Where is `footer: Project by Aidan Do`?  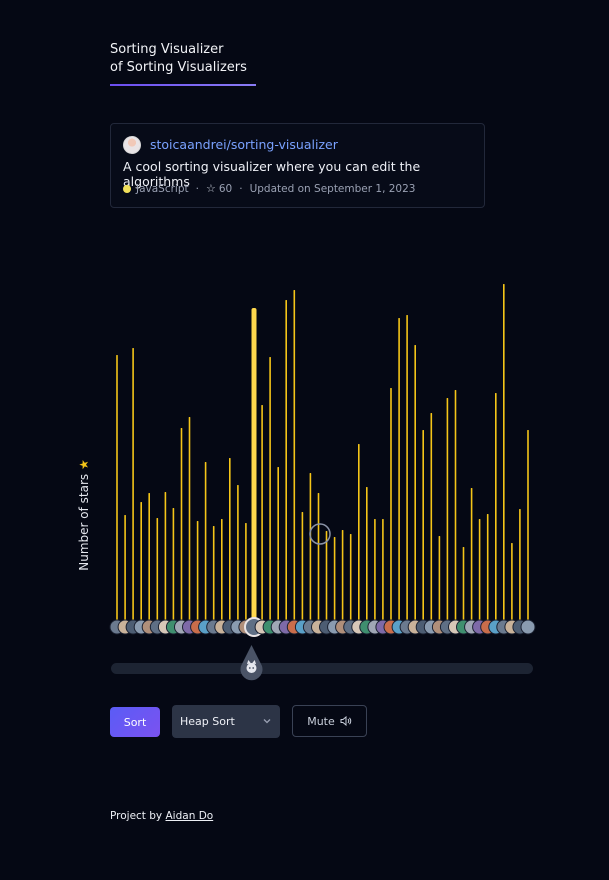 footer: Project by Aidan Do is located at coordinates (161, 816).